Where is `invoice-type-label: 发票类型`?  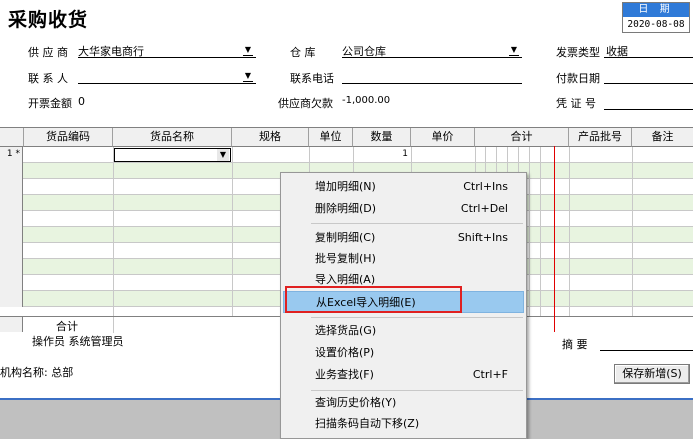 invoice-type-label: 发票类型 is located at coordinates (578, 52).